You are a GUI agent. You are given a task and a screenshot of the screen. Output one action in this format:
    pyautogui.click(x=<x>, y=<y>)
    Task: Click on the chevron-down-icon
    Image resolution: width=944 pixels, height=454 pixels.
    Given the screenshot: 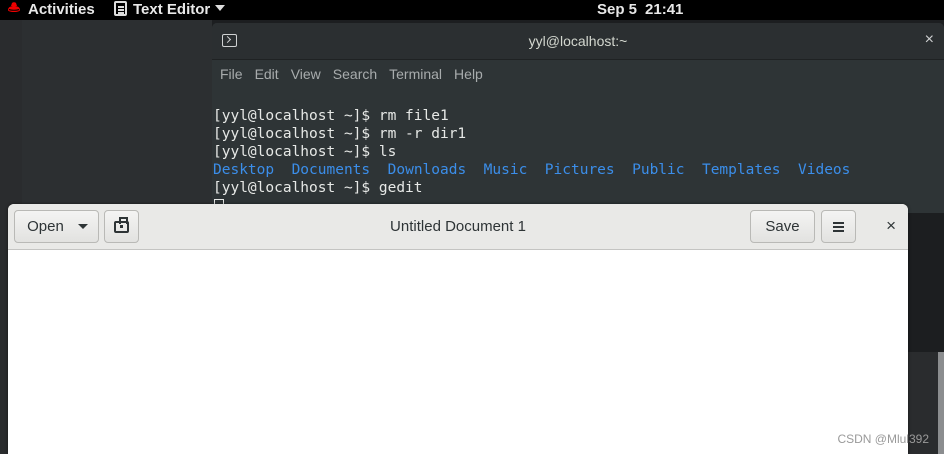 What is the action you would take?
    pyautogui.click(x=220, y=8)
    